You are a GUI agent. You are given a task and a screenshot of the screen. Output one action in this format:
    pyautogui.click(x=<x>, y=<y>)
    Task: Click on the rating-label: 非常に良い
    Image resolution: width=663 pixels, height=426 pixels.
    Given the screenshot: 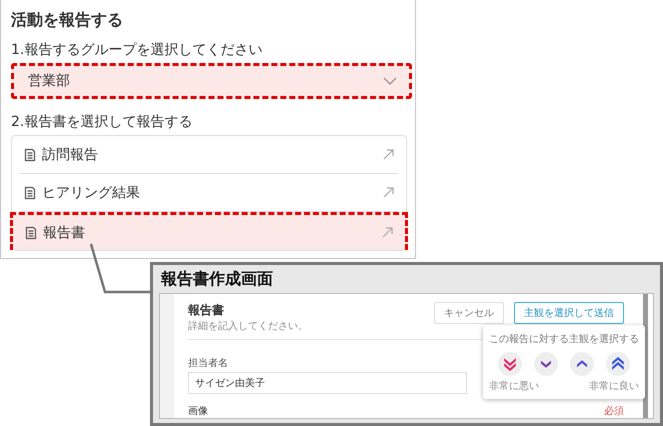 What is the action you would take?
    pyautogui.click(x=614, y=386)
    